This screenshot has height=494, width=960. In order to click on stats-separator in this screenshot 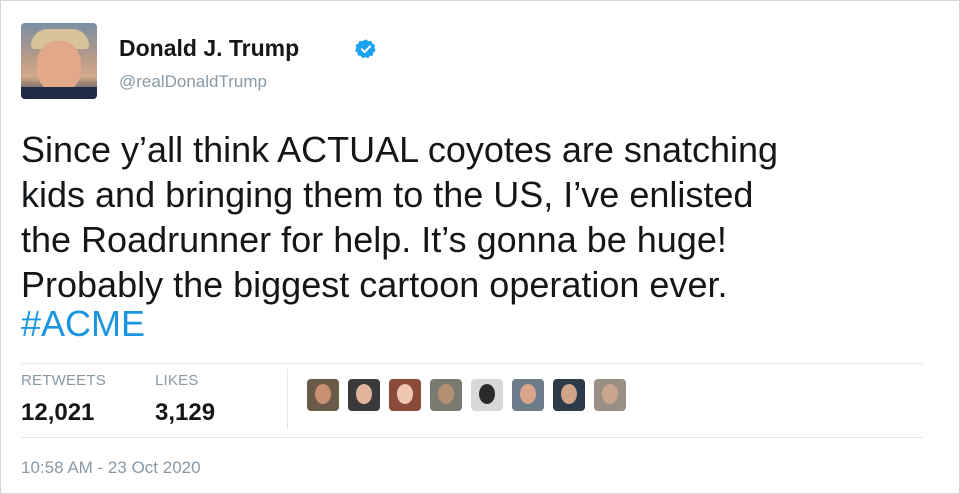, I will do `click(287, 399)`.